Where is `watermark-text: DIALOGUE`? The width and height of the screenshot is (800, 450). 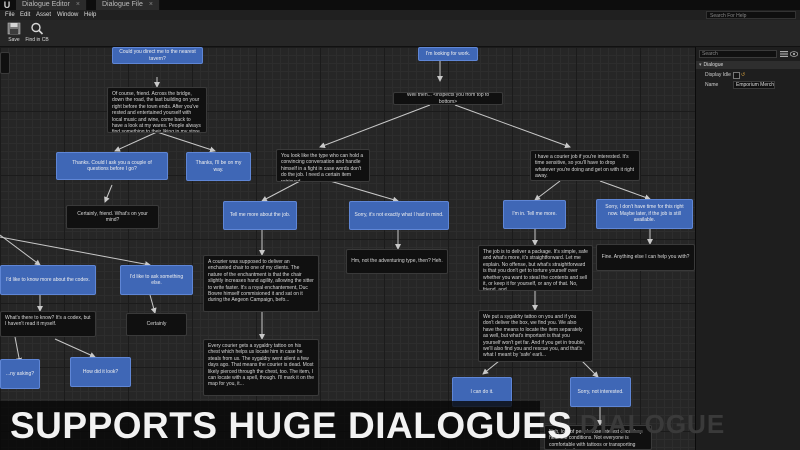 watermark-text: DIALOGUE is located at coordinates (653, 424).